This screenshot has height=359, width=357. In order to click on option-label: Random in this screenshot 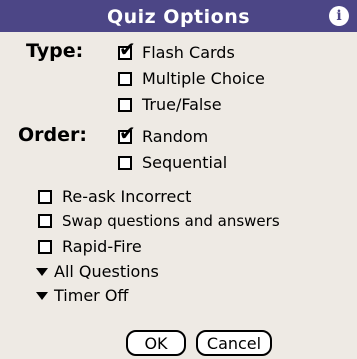, I will do `click(175, 136)`.